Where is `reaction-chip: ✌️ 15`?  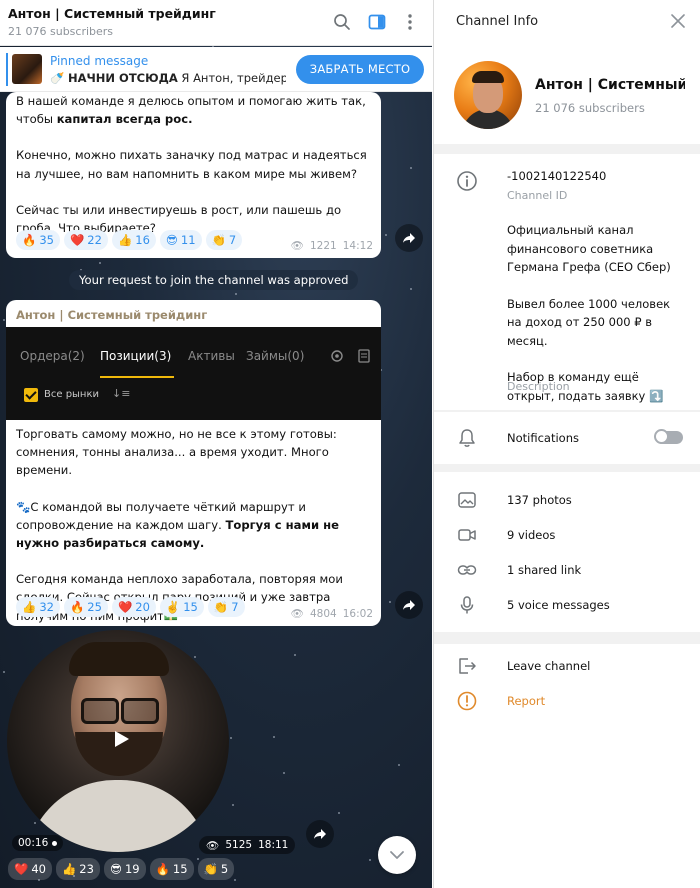
reaction-chip: ✌️ 15 is located at coordinates (181, 607).